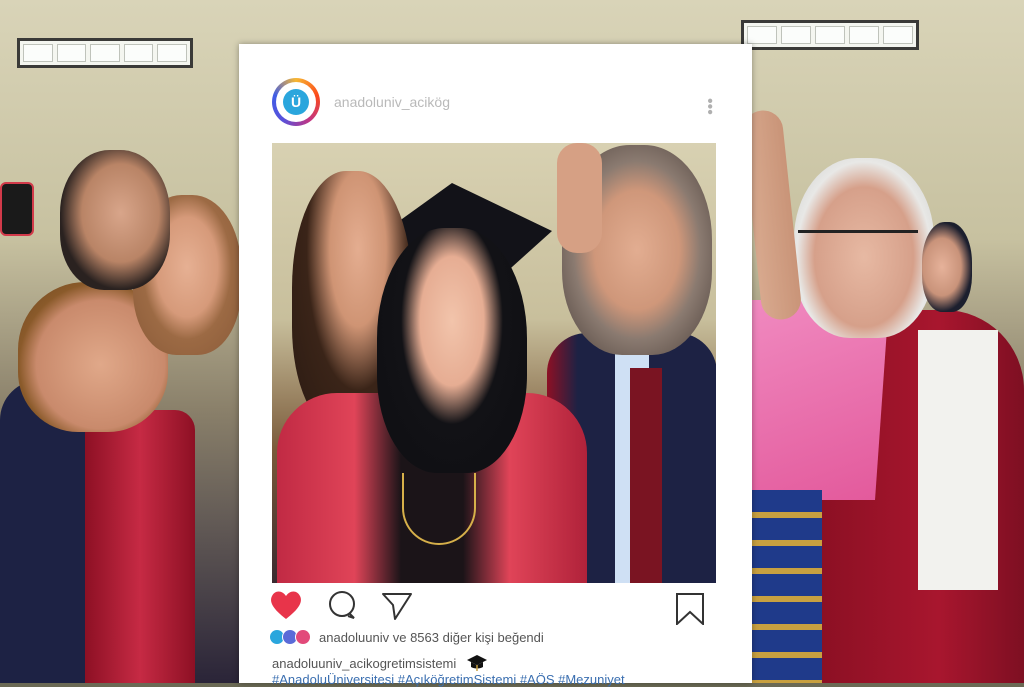  What do you see at coordinates (364, 663) in the screenshot?
I see `caption-username: anadoluuniv_acikogretimsistemi` at bounding box center [364, 663].